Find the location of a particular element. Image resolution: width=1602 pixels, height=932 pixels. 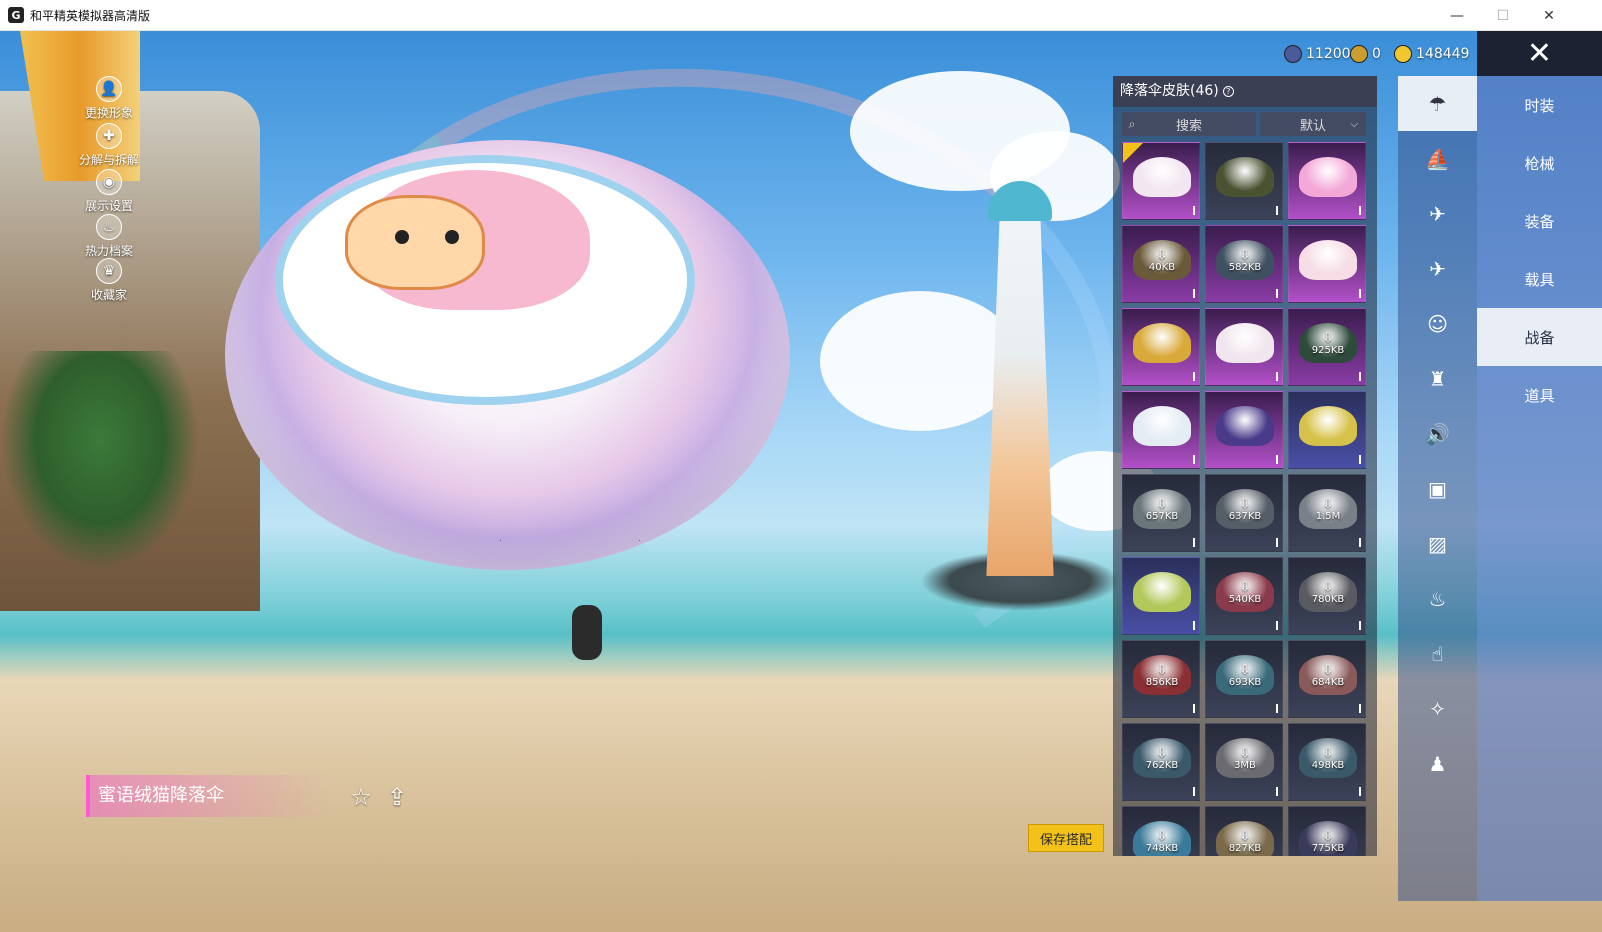

category-tab: 道具 is located at coordinates (1539, 395).